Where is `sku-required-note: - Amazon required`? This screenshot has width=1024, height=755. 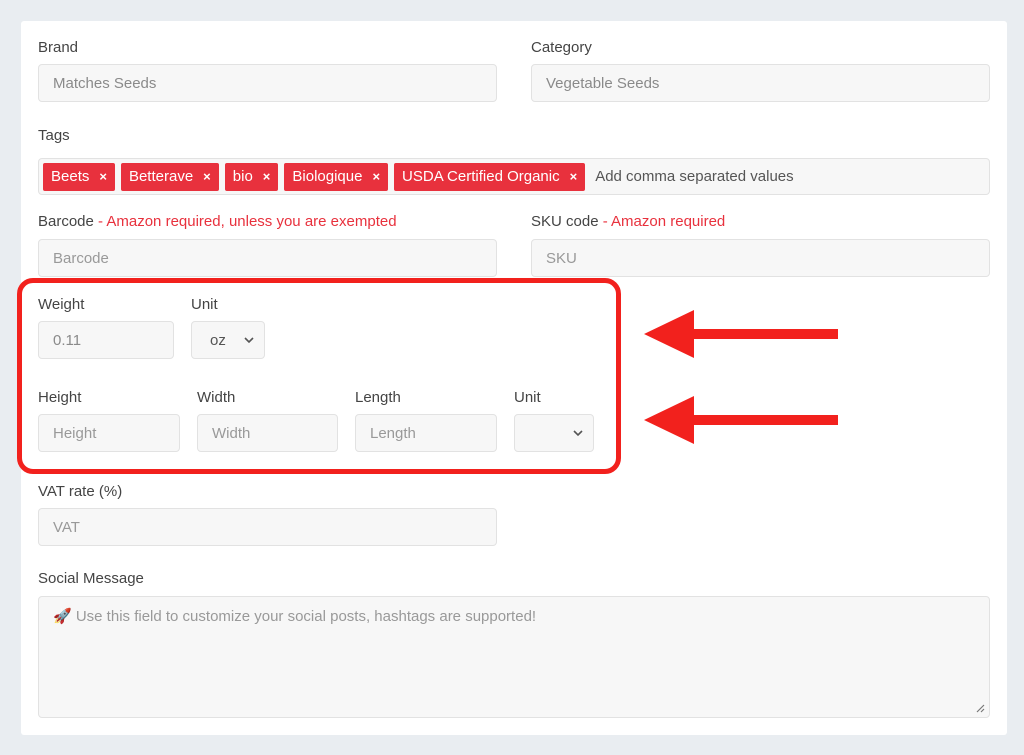 sku-required-note: - Amazon required is located at coordinates (662, 221).